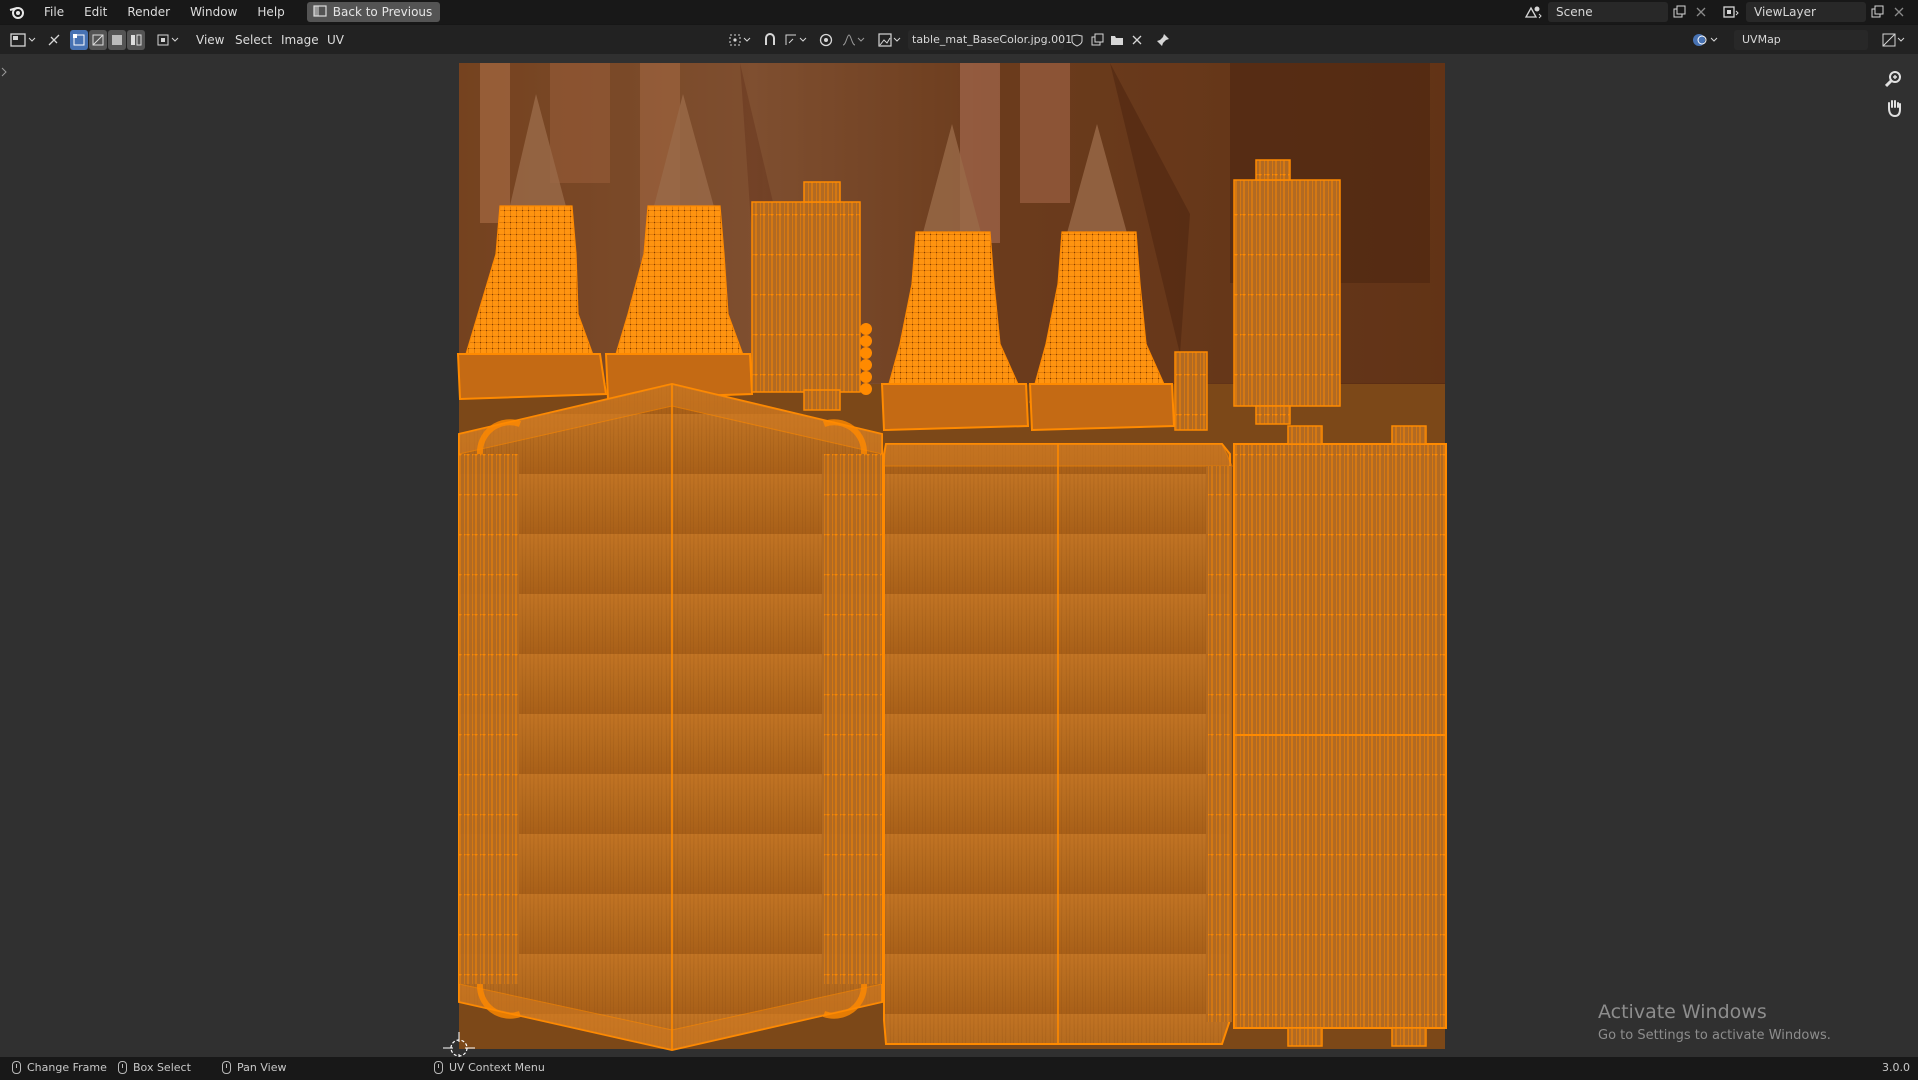 The width and height of the screenshot is (1918, 1080). I want to click on menu-edit: Edit, so click(95, 12).